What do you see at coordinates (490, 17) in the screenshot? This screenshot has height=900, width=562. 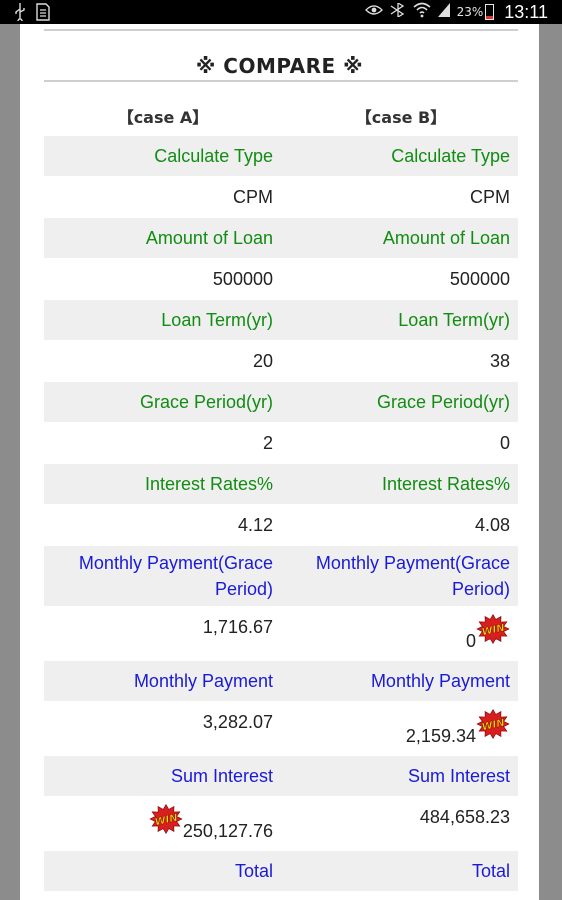 I see `battery-level` at bounding box center [490, 17].